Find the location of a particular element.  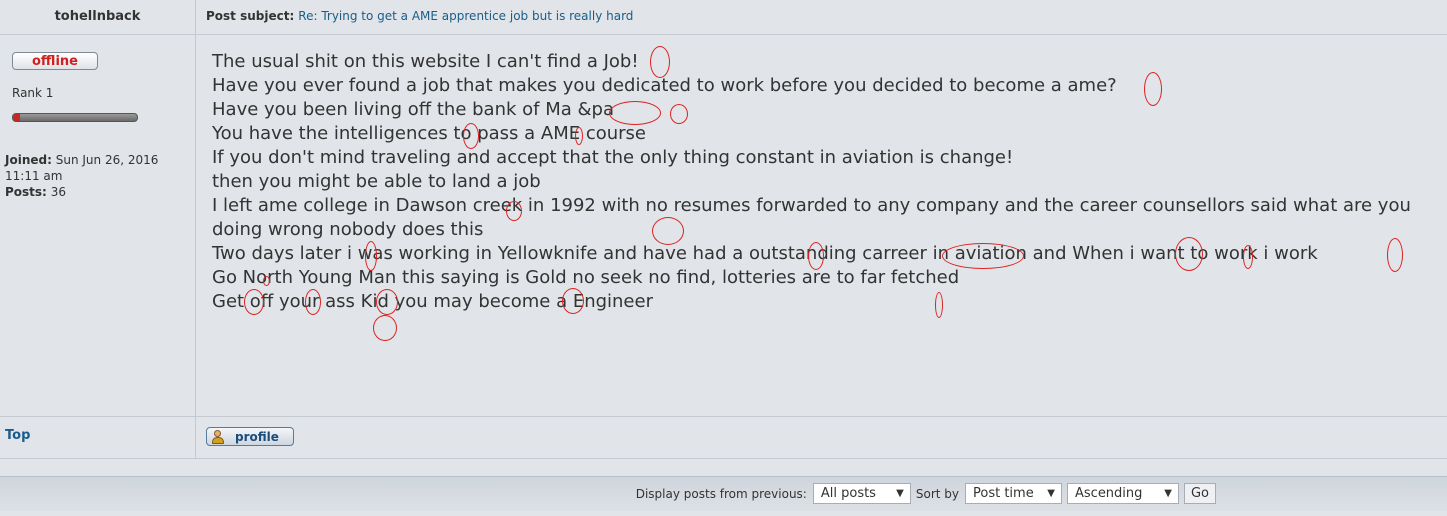

sort-order-select: Ascending ▼ is located at coordinates (1123, 493).